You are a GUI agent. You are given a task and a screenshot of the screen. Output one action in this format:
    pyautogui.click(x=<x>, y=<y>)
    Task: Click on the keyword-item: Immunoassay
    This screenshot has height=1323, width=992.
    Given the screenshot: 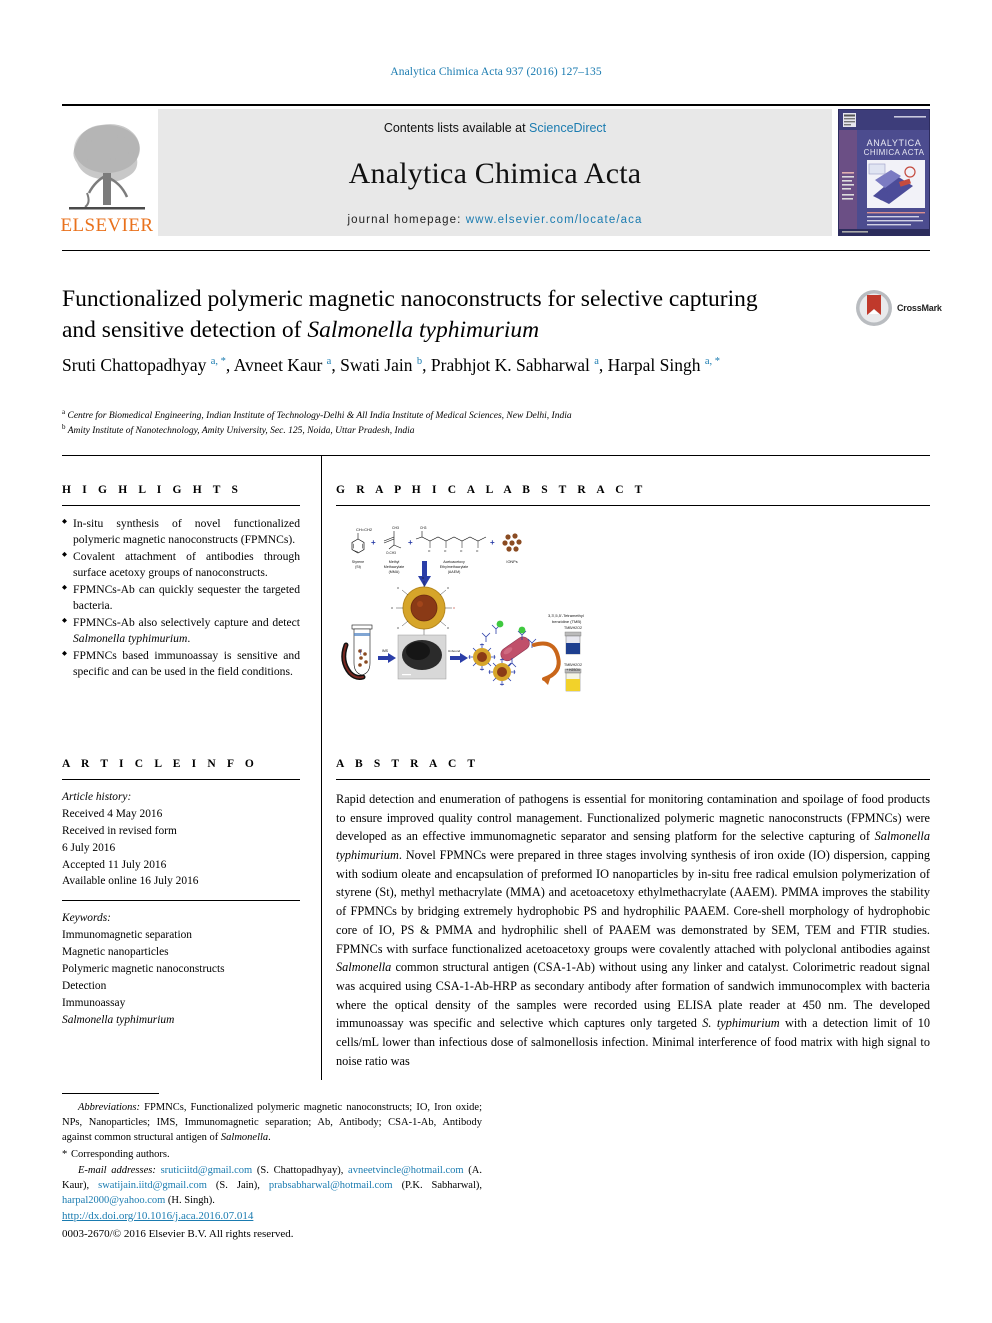 What is the action you would take?
    pyautogui.click(x=94, y=1002)
    